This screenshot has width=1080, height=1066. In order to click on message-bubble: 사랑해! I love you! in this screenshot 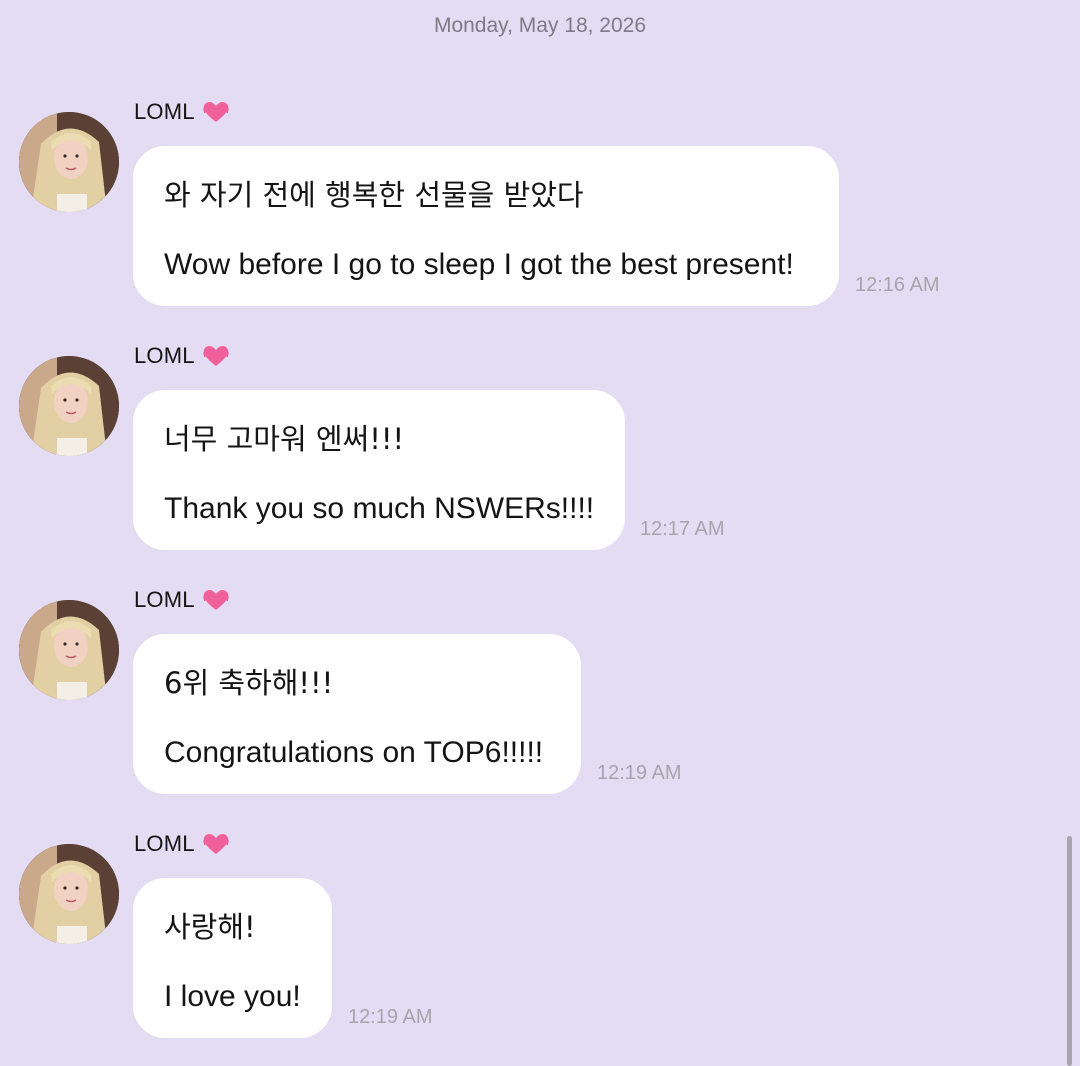, I will do `click(232, 958)`.